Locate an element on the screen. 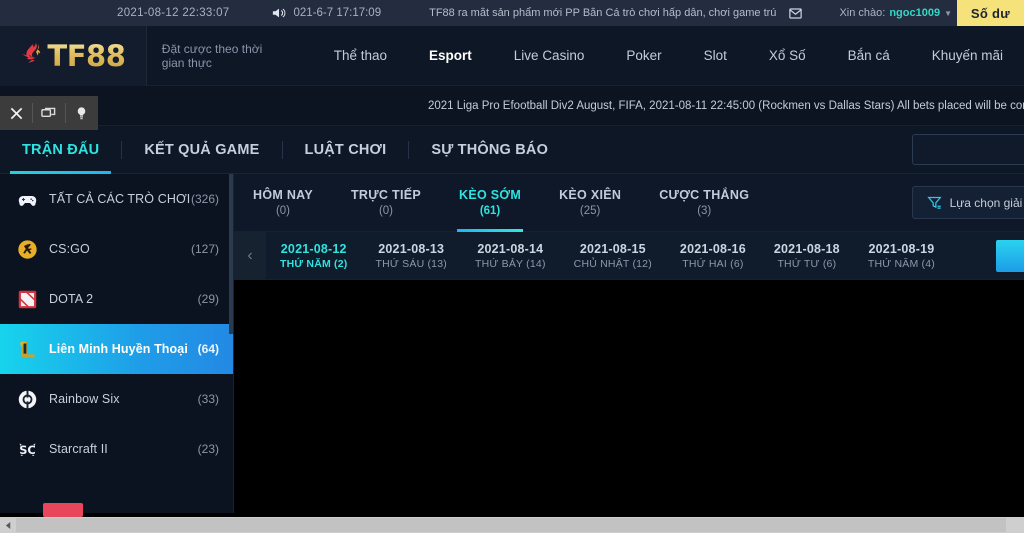  subtab-truc-tiep: TRỰC TIẾP (0) is located at coordinates (386, 203).